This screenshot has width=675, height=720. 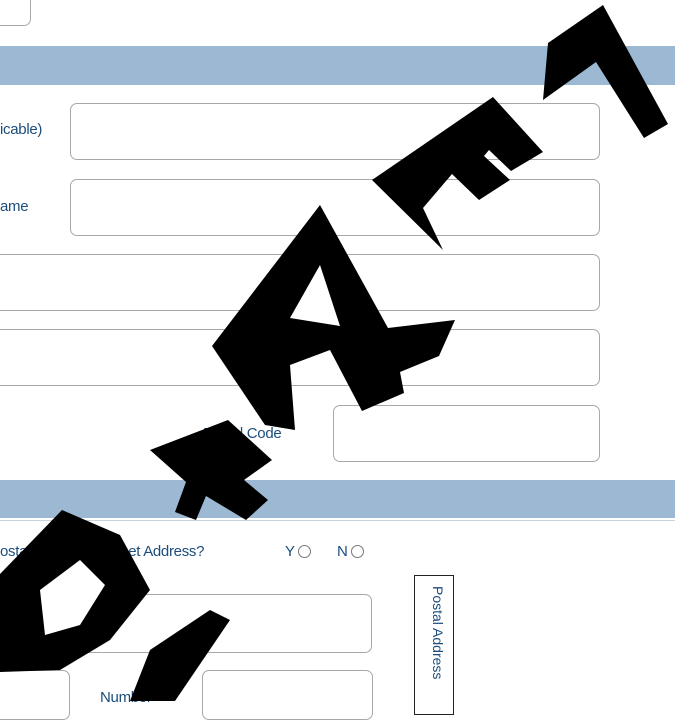 I want to click on number-input, so click(x=287, y=695).